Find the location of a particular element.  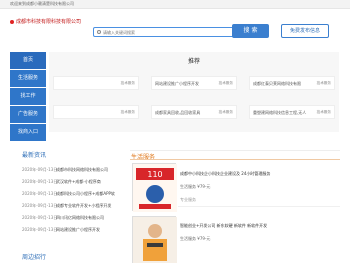

service-info: 成都中小科技企小科技企业建设及 24小时管理服务 生活服务 ¥79-元 专业服务 is located at coordinates (225, 187).